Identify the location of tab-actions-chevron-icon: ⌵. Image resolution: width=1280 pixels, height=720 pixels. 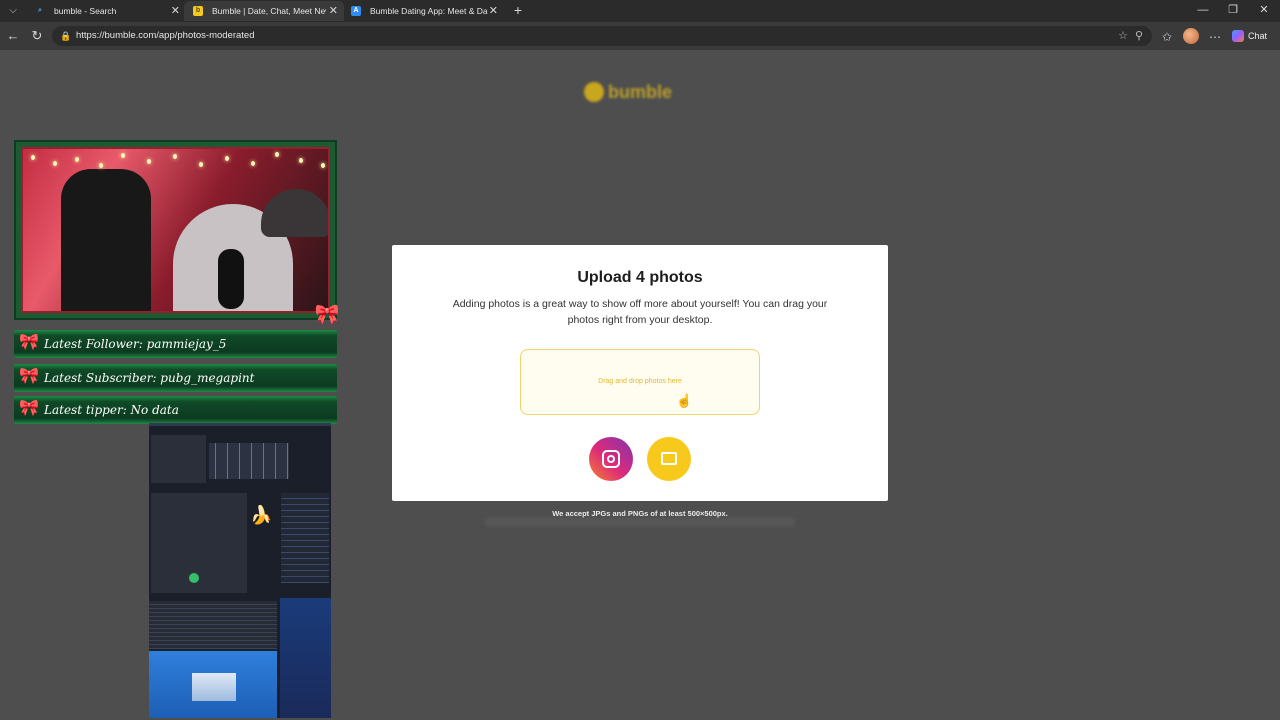
(13, 11).